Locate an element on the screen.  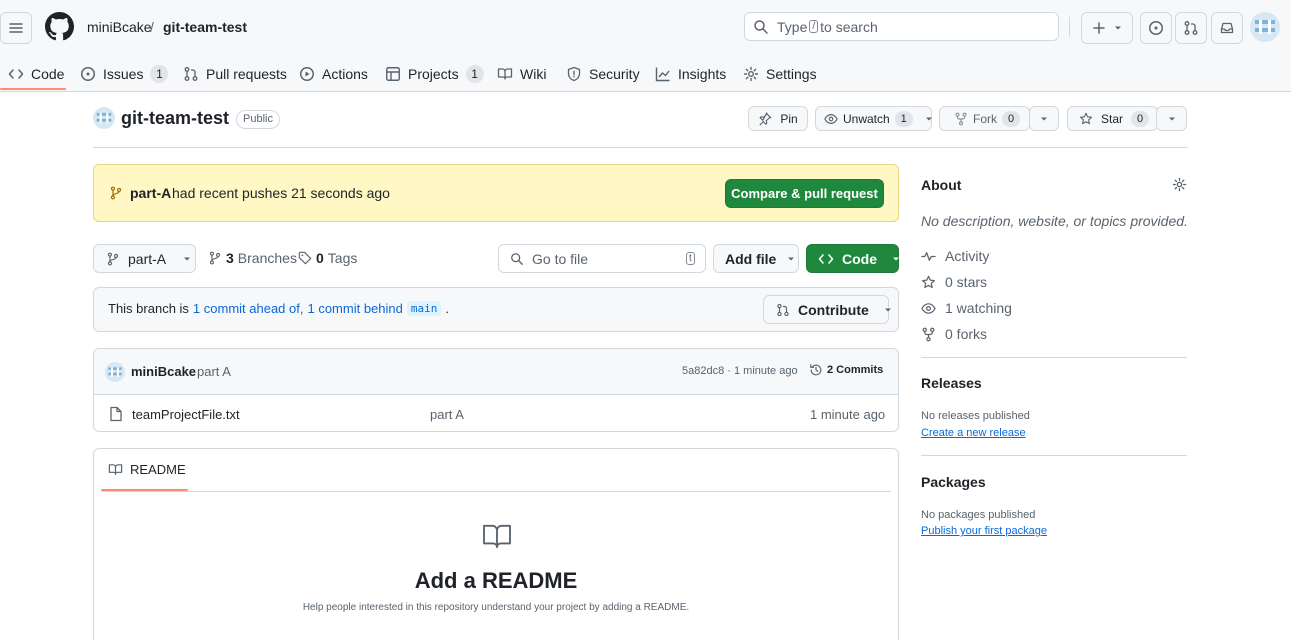
inbox-icon is located at coordinates (1227, 28).